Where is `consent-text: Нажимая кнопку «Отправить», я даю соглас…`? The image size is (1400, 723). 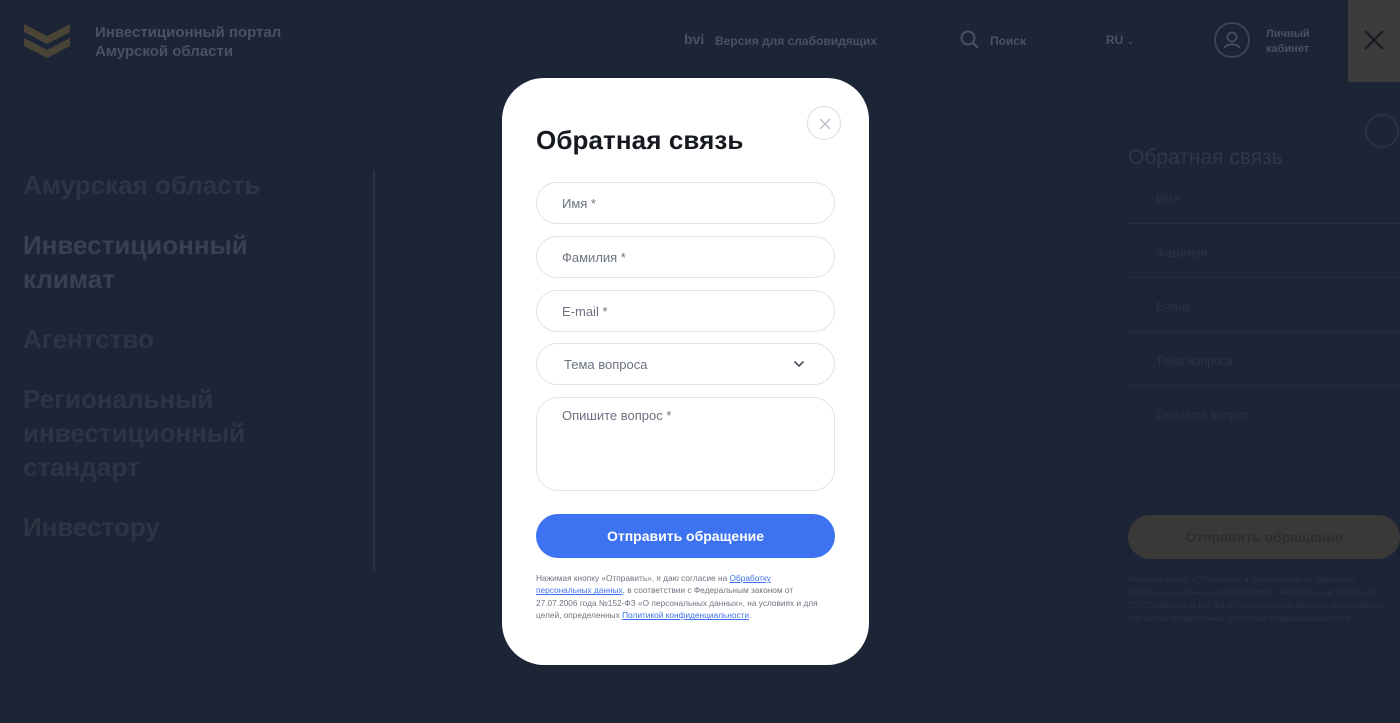 consent-text: Нажимая кнопку «Отправить», я даю соглас… is located at coordinates (682, 597).